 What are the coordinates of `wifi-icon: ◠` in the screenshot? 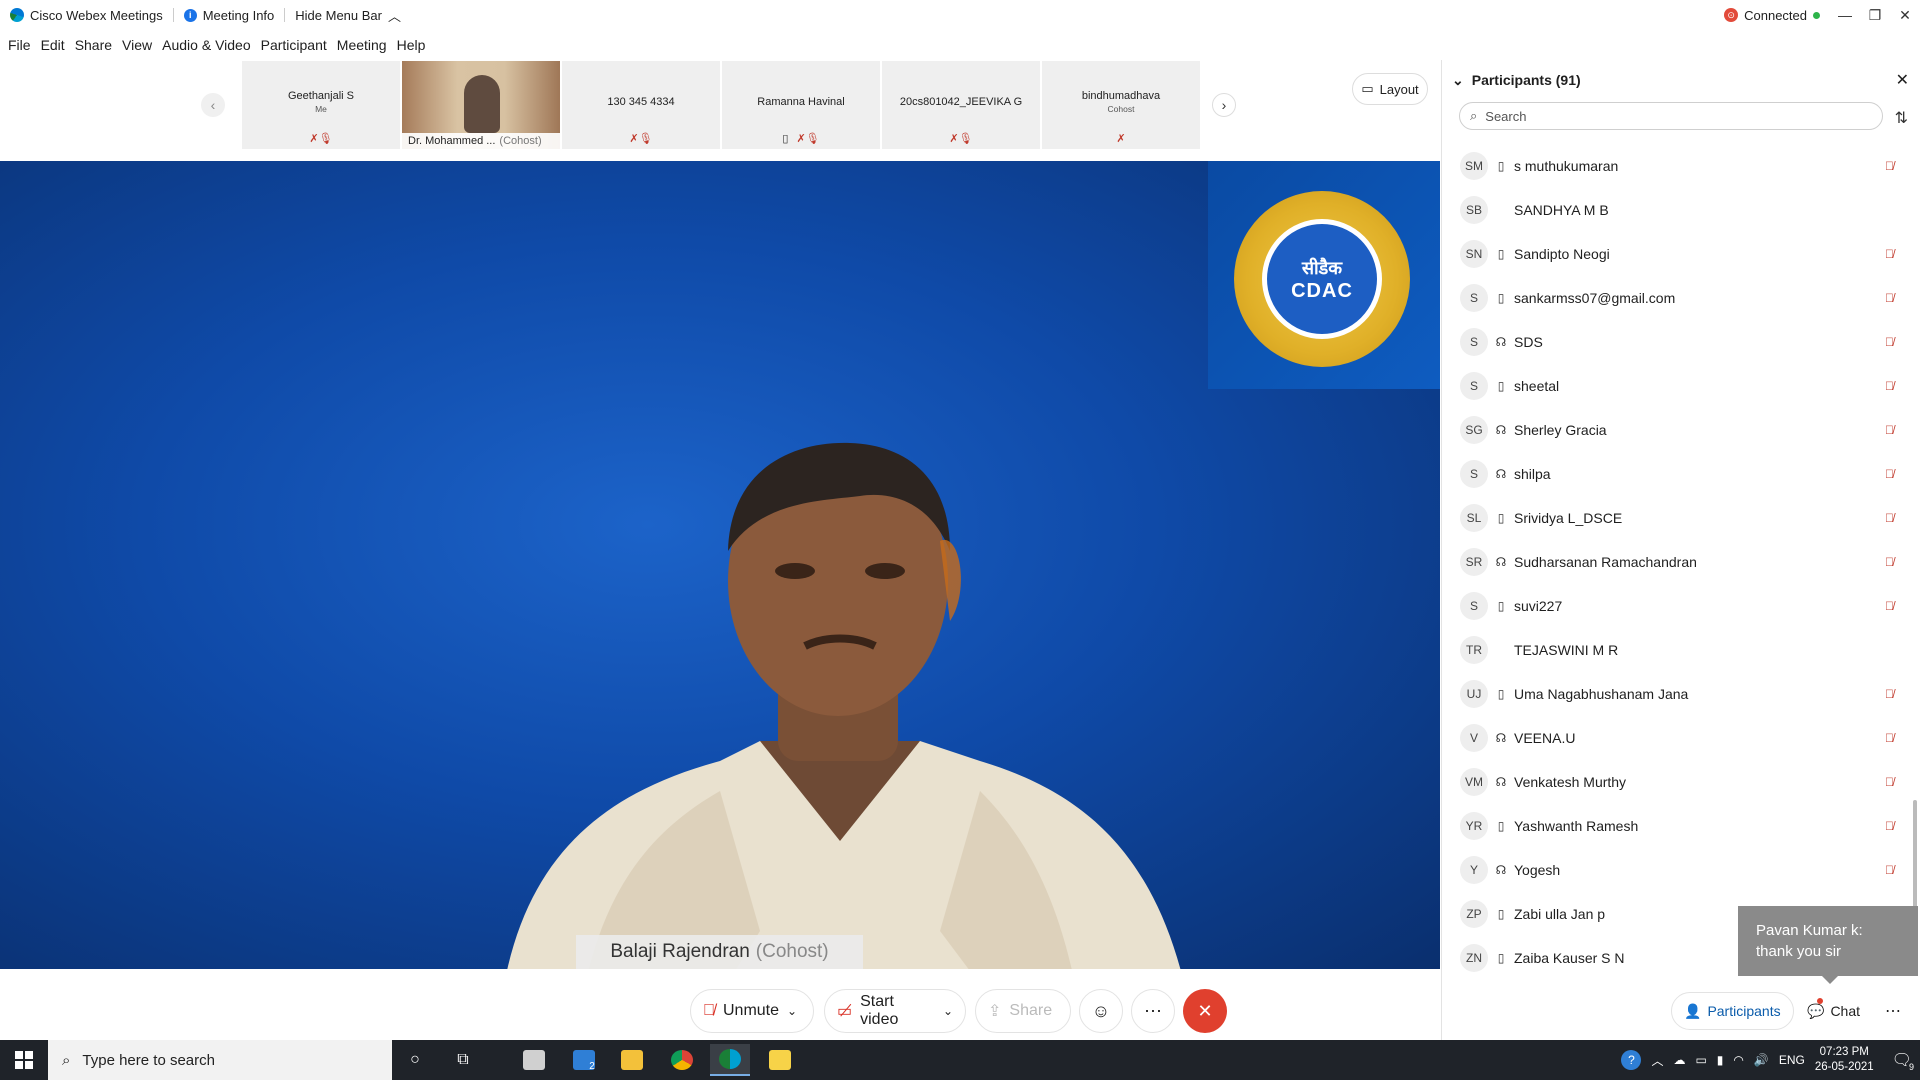 It's located at (1738, 1060).